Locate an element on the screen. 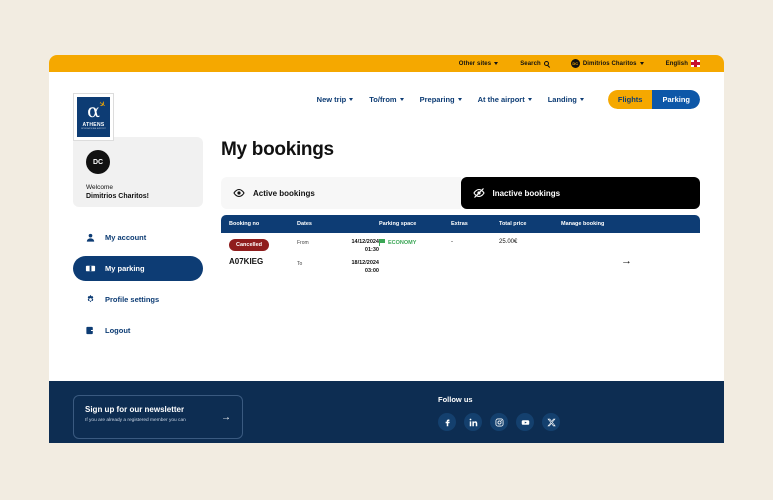  other-sites-label: Other sites is located at coordinates (475, 63).